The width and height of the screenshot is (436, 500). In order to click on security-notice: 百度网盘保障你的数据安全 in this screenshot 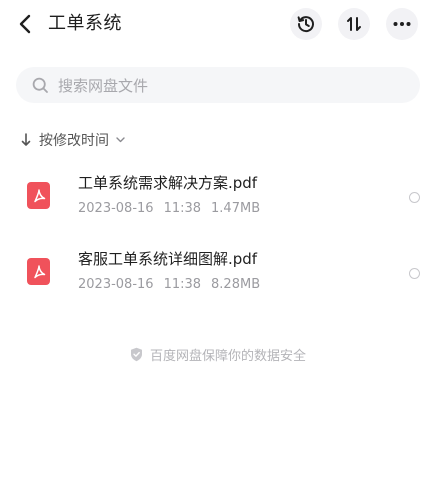, I will do `click(218, 354)`.